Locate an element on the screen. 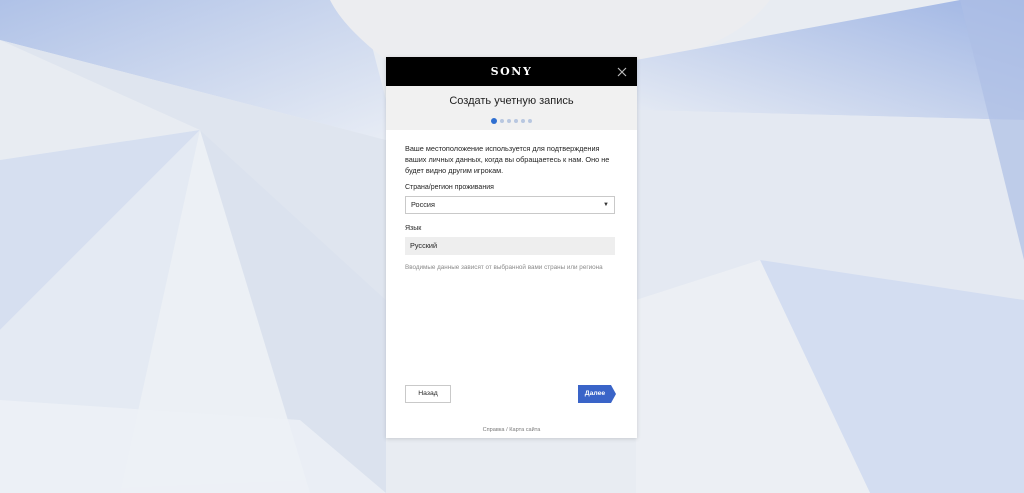 This screenshot has height=493, width=1024. back-button: Назад is located at coordinates (428, 394).